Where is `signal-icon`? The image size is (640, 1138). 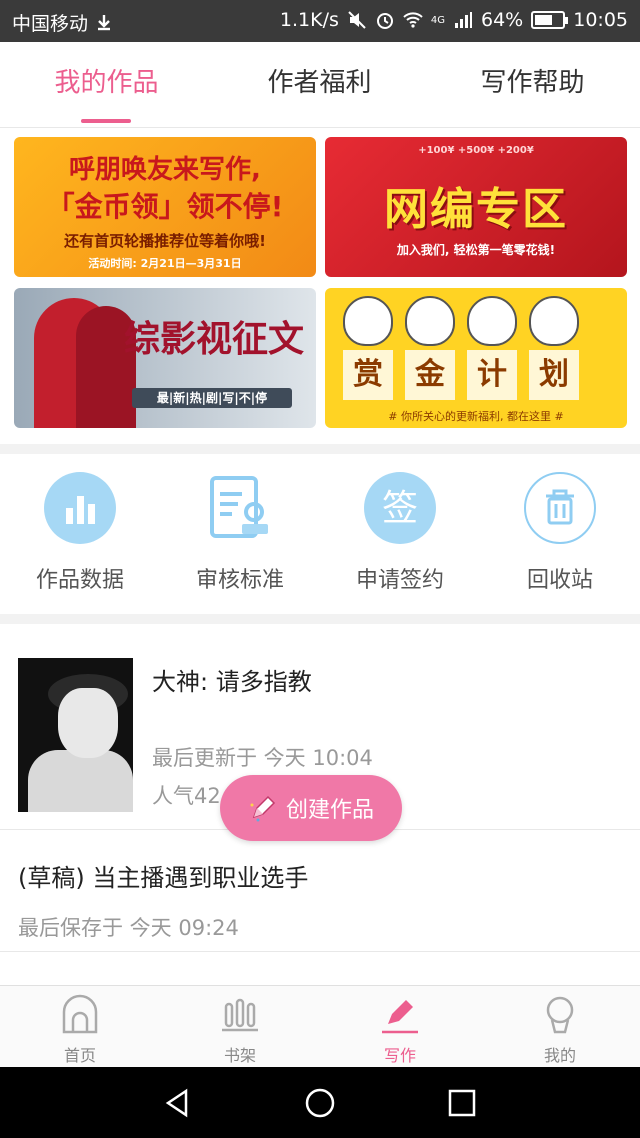
signal-icon is located at coordinates (463, 20).